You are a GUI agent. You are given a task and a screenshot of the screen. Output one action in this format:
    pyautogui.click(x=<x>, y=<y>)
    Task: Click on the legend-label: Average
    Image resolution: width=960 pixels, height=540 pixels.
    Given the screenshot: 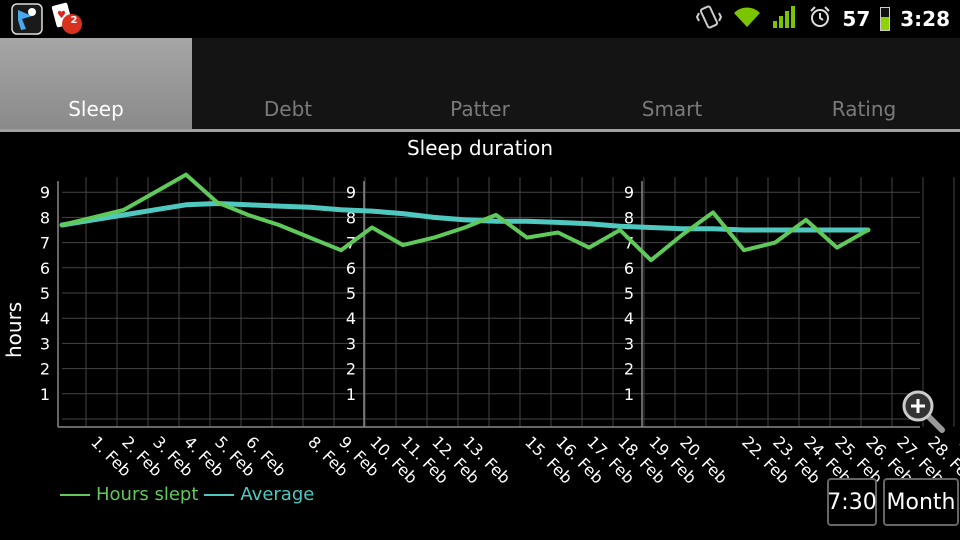 What is the action you would take?
    pyautogui.click(x=277, y=494)
    